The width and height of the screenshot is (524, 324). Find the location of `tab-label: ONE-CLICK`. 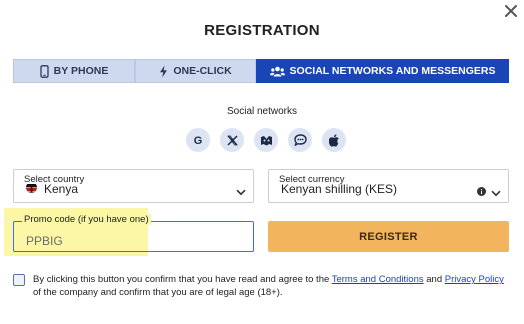

tab-label: ONE-CLICK is located at coordinates (202, 71).